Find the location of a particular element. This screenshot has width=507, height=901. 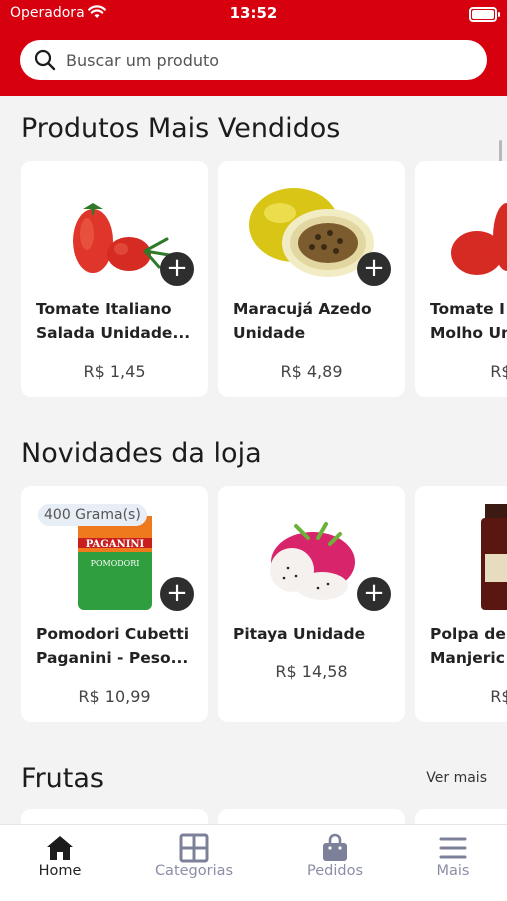

product-name: Tomate I Molho Un is located at coordinates (468, 321).